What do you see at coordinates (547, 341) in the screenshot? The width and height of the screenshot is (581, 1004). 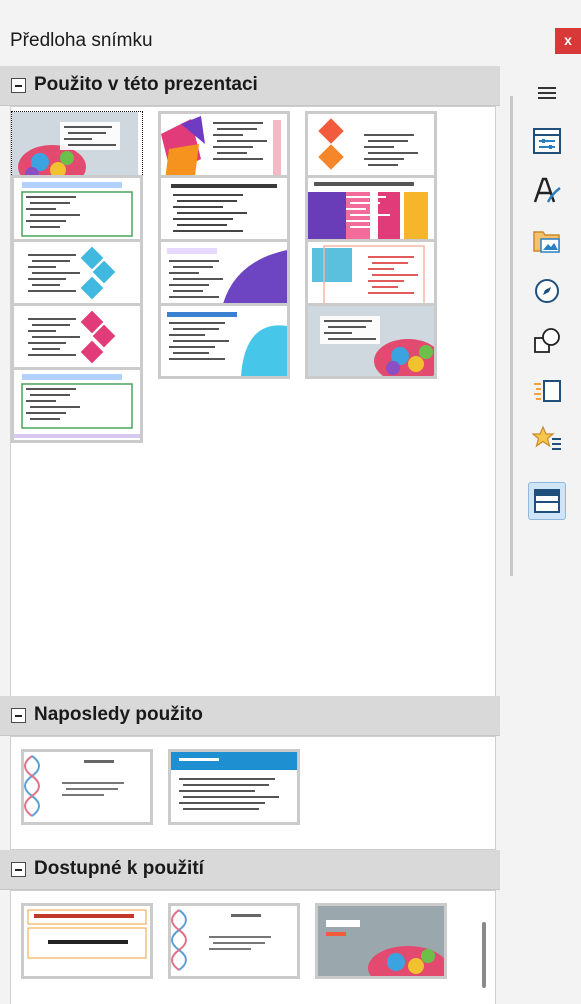 I see `shapes-icon` at bounding box center [547, 341].